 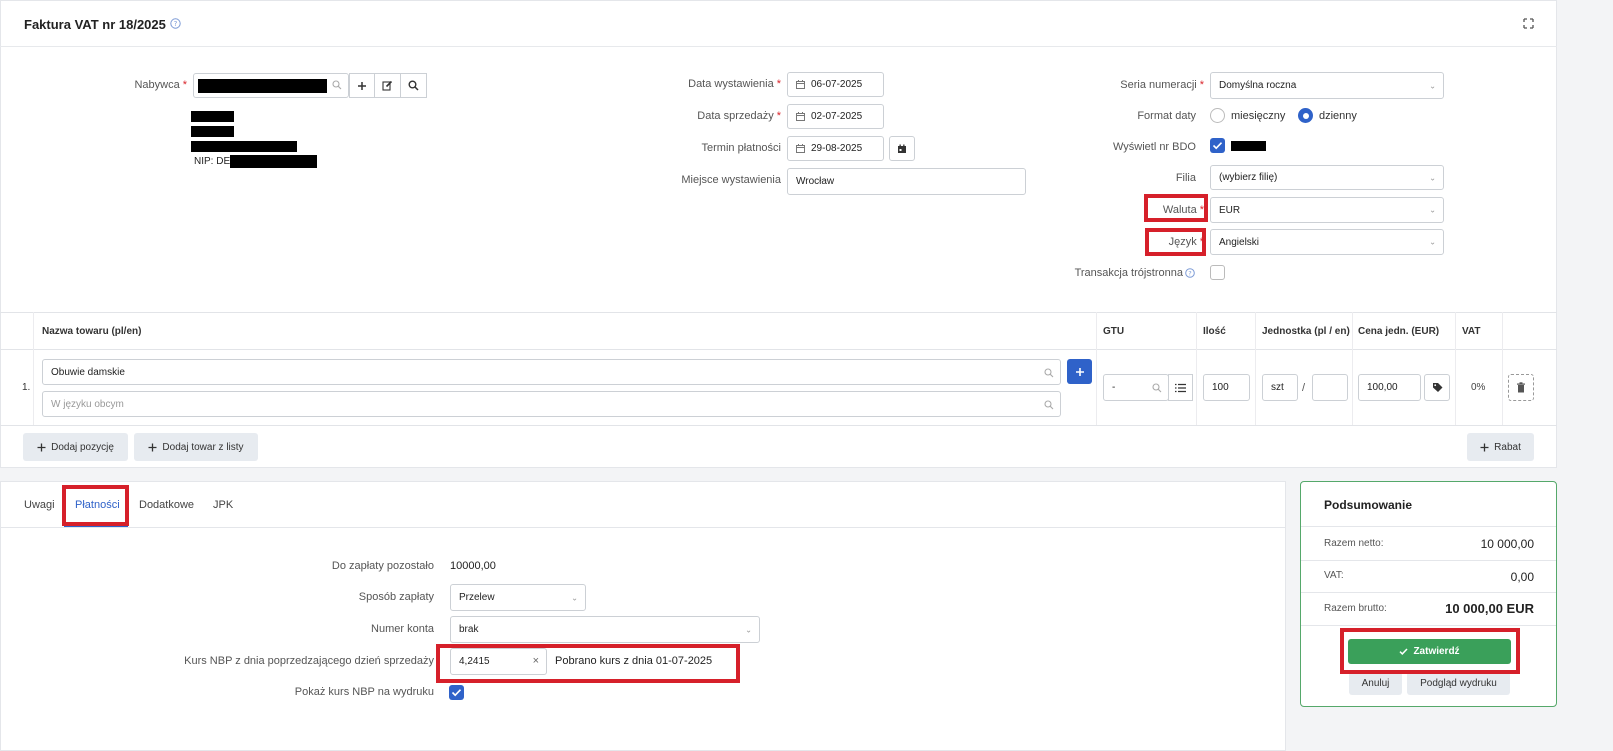 I want to click on tab-additional: Dodatkowe, so click(x=166, y=505).